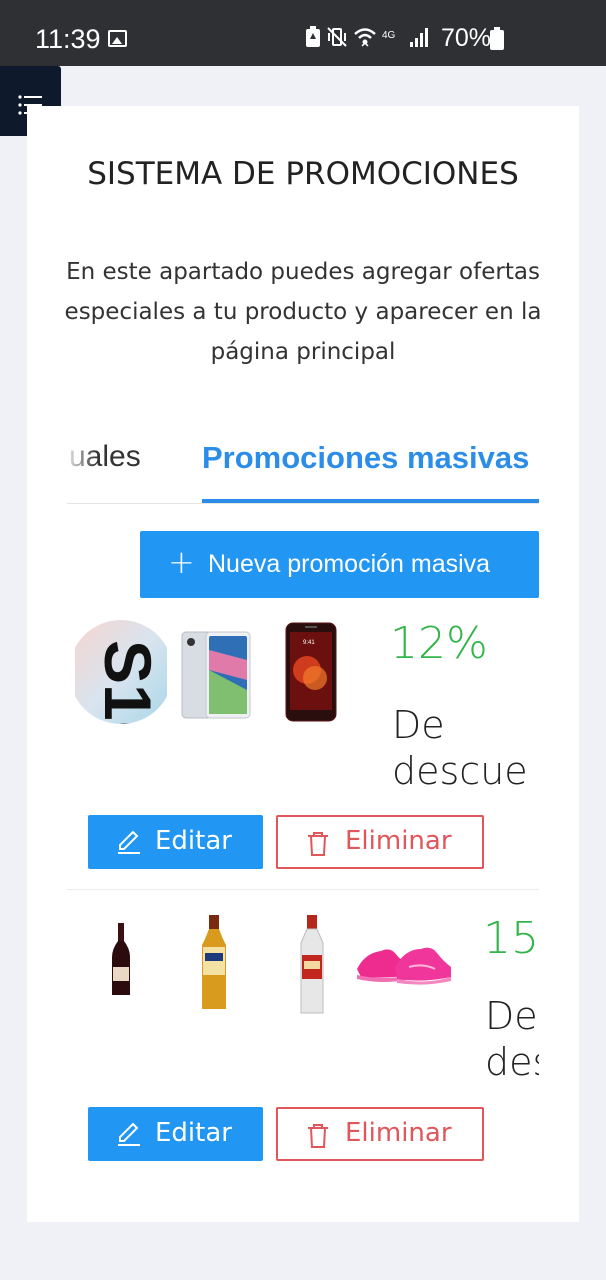  I want to click on product-thumbnail-tequila-bottle, so click(214, 963).